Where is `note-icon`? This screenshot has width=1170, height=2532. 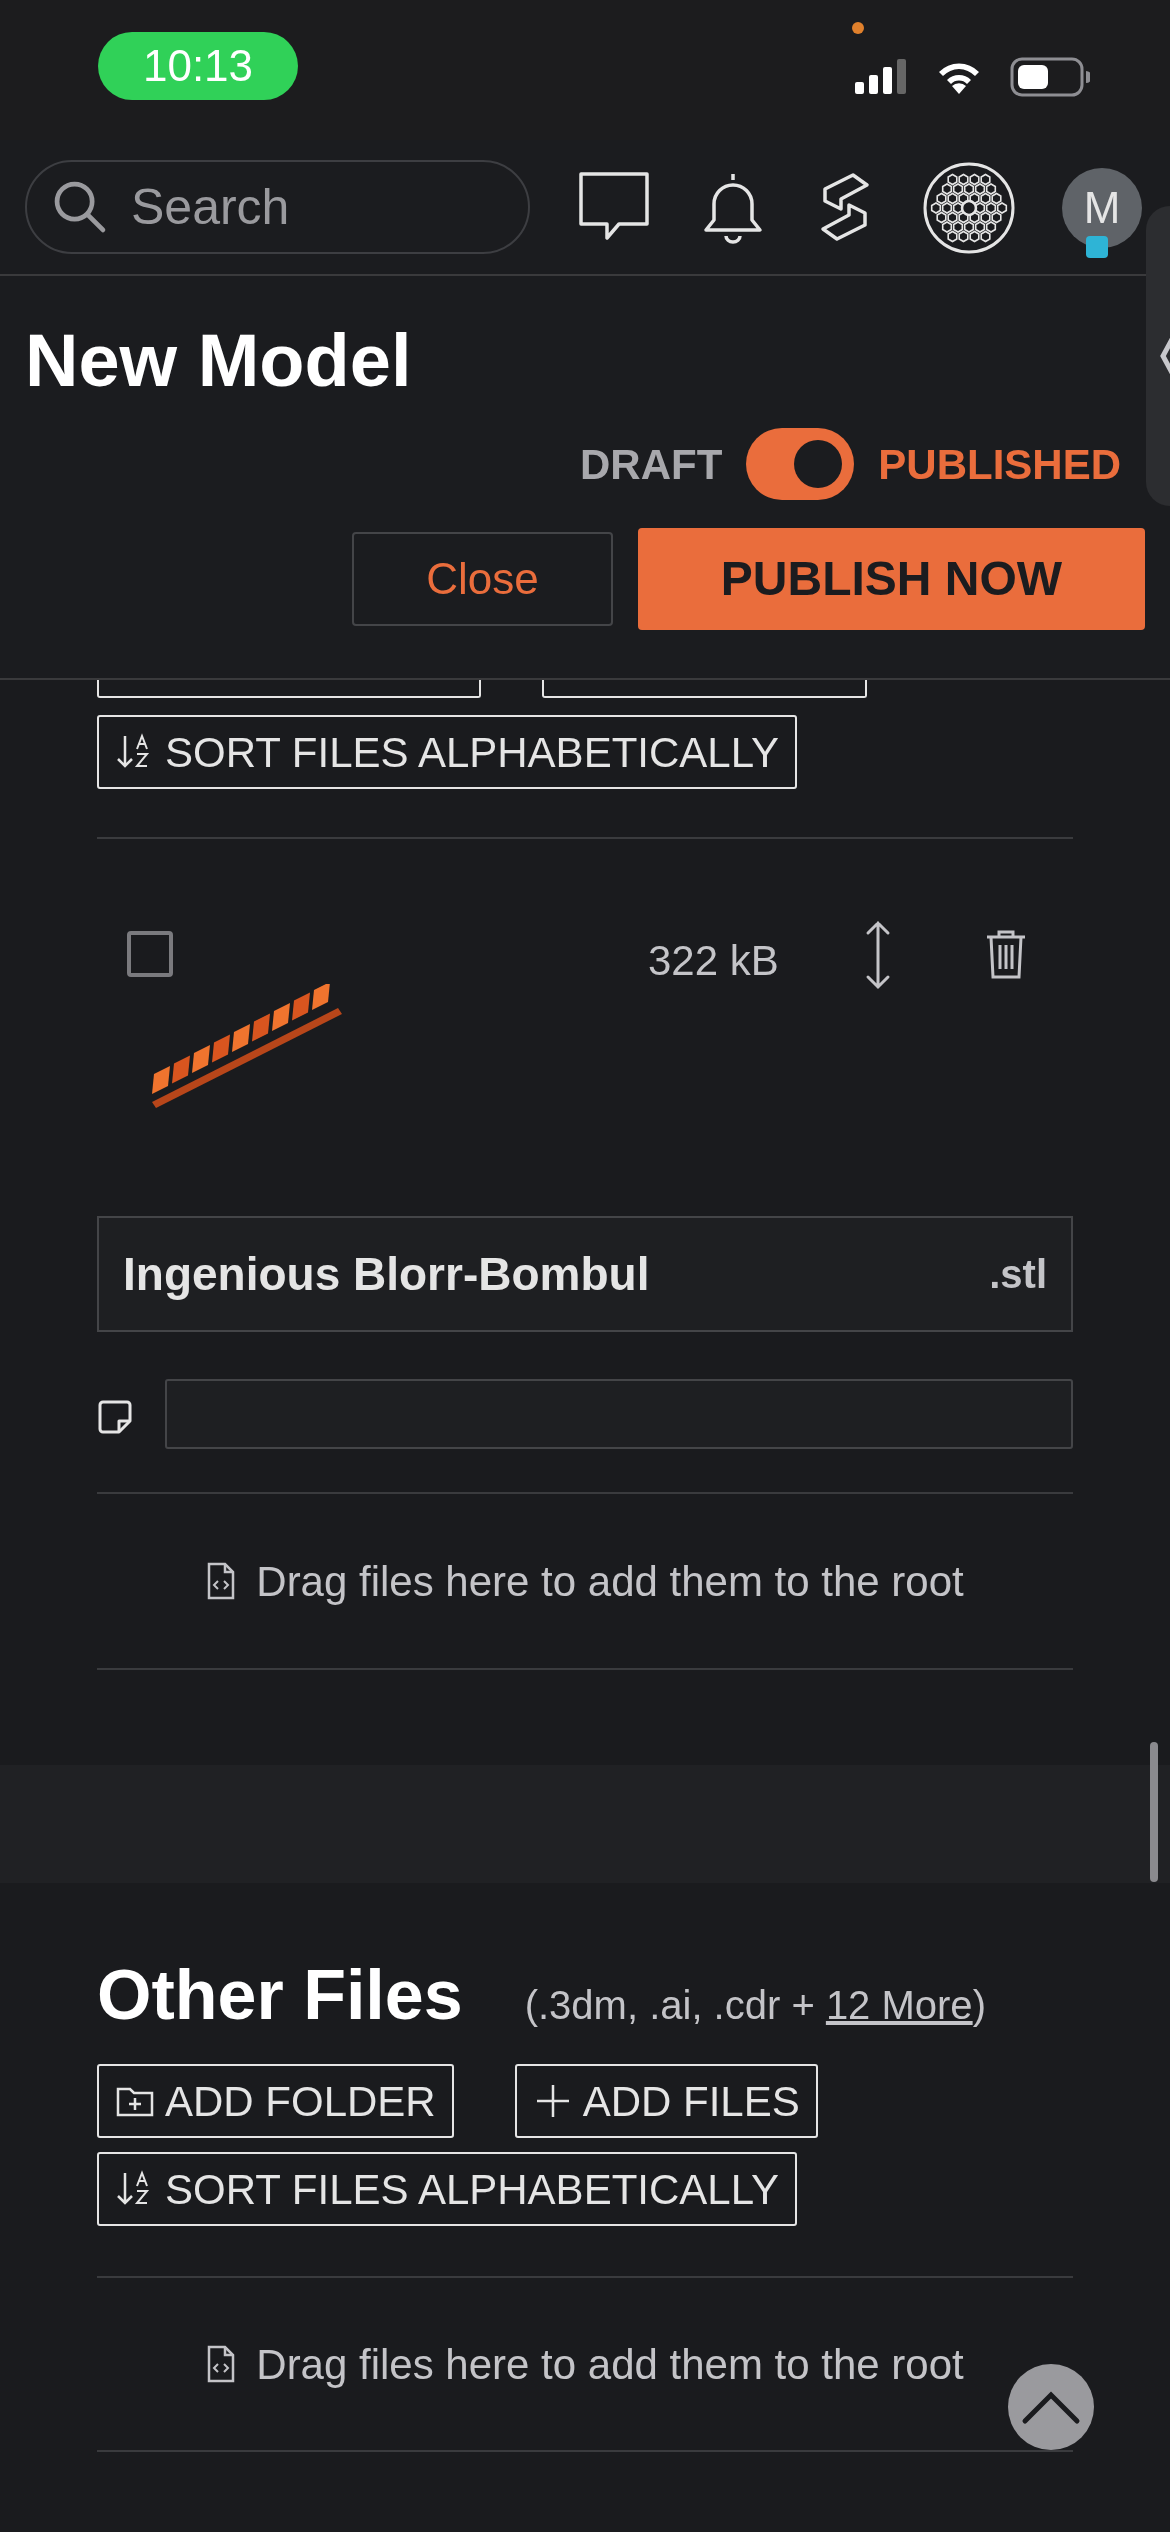
note-icon is located at coordinates (115, 1417).